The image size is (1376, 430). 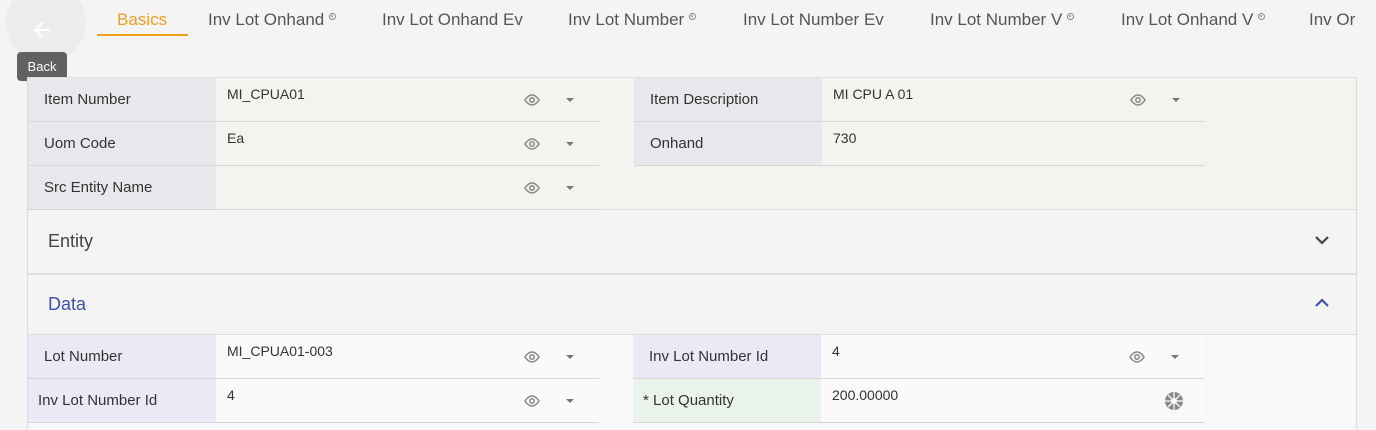 I want to click on lot-quantity-label: * Lot Quantity, so click(x=727, y=401).